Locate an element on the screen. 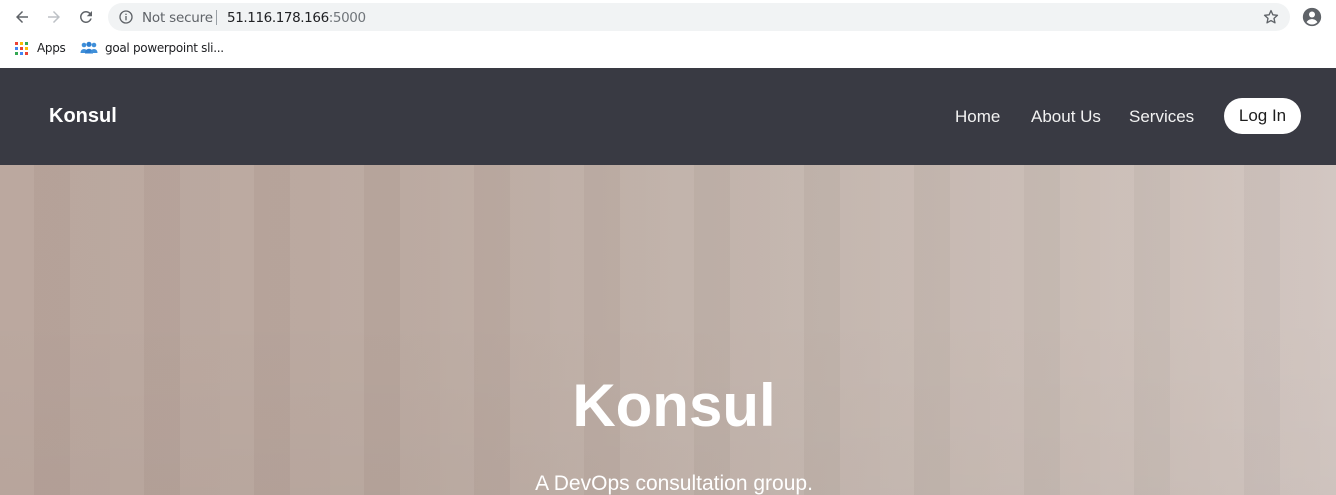 This screenshot has height=495, width=1336. nav-about-us: About Us is located at coordinates (1066, 117).